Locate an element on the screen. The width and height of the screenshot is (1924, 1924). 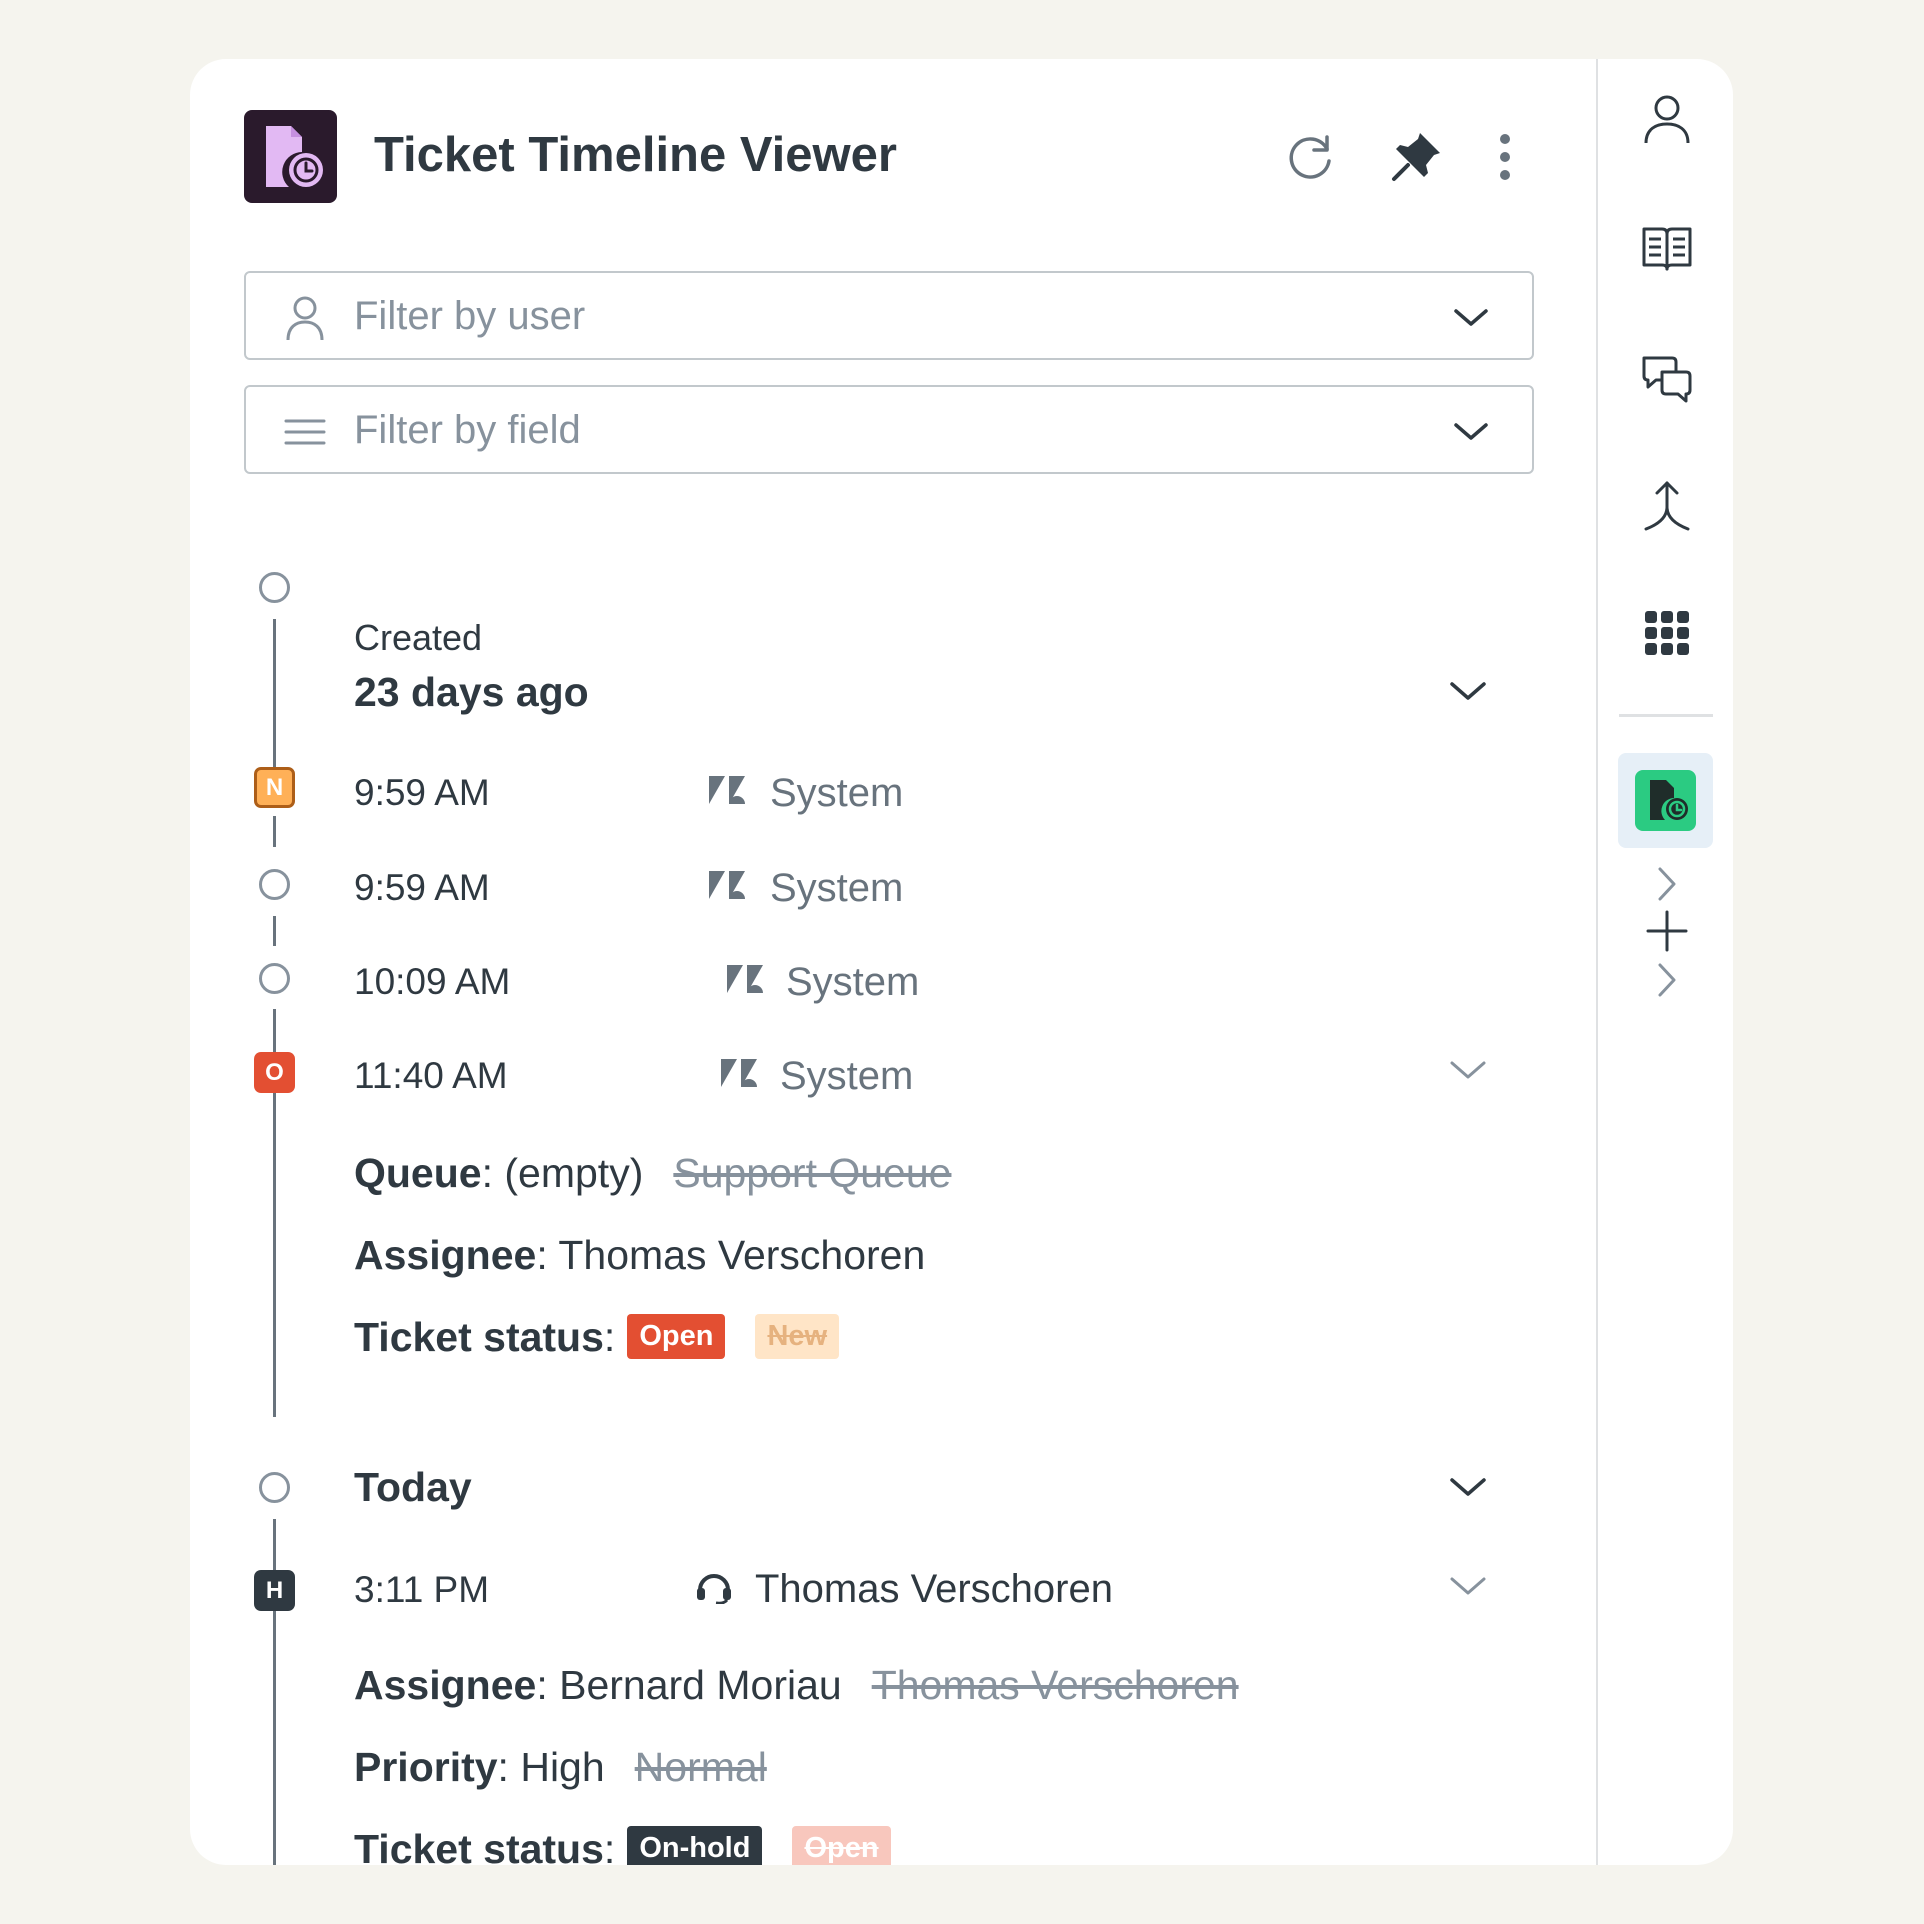
group-title: Today is located at coordinates (413, 1487).